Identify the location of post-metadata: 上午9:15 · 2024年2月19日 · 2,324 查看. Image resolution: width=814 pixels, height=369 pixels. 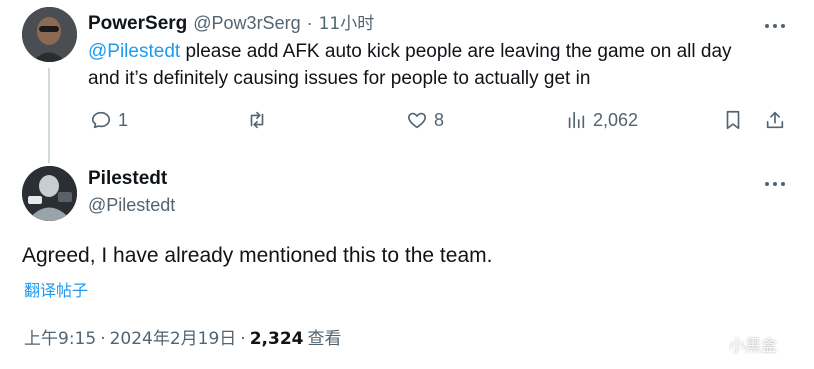
(183, 336).